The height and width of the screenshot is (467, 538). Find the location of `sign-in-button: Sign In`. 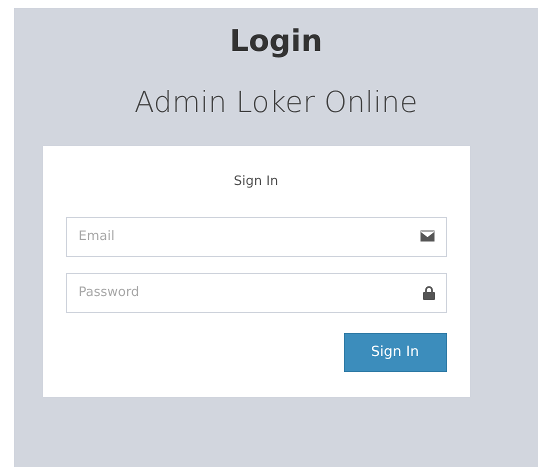

sign-in-button: Sign In is located at coordinates (395, 352).